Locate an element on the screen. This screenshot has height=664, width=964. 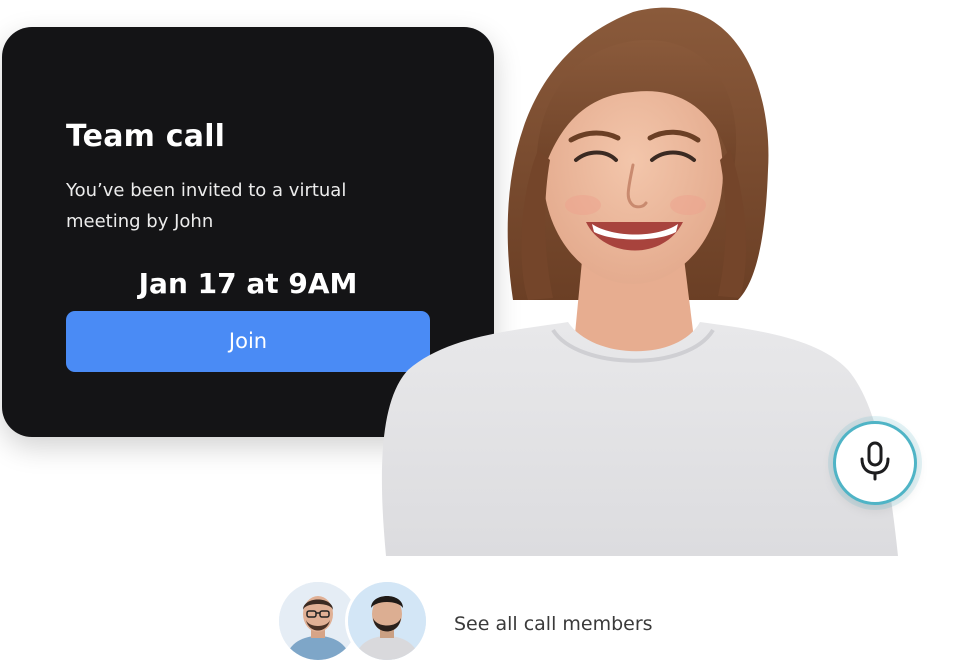
mic-button is located at coordinates (875, 463).